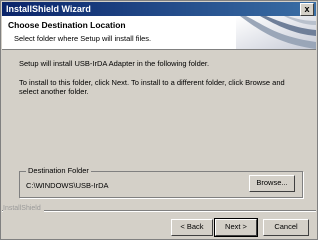 This screenshot has width=320, height=240. What do you see at coordinates (159, 210) in the screenshot?
I see `brand-divider` at bounding box center [159, 210].